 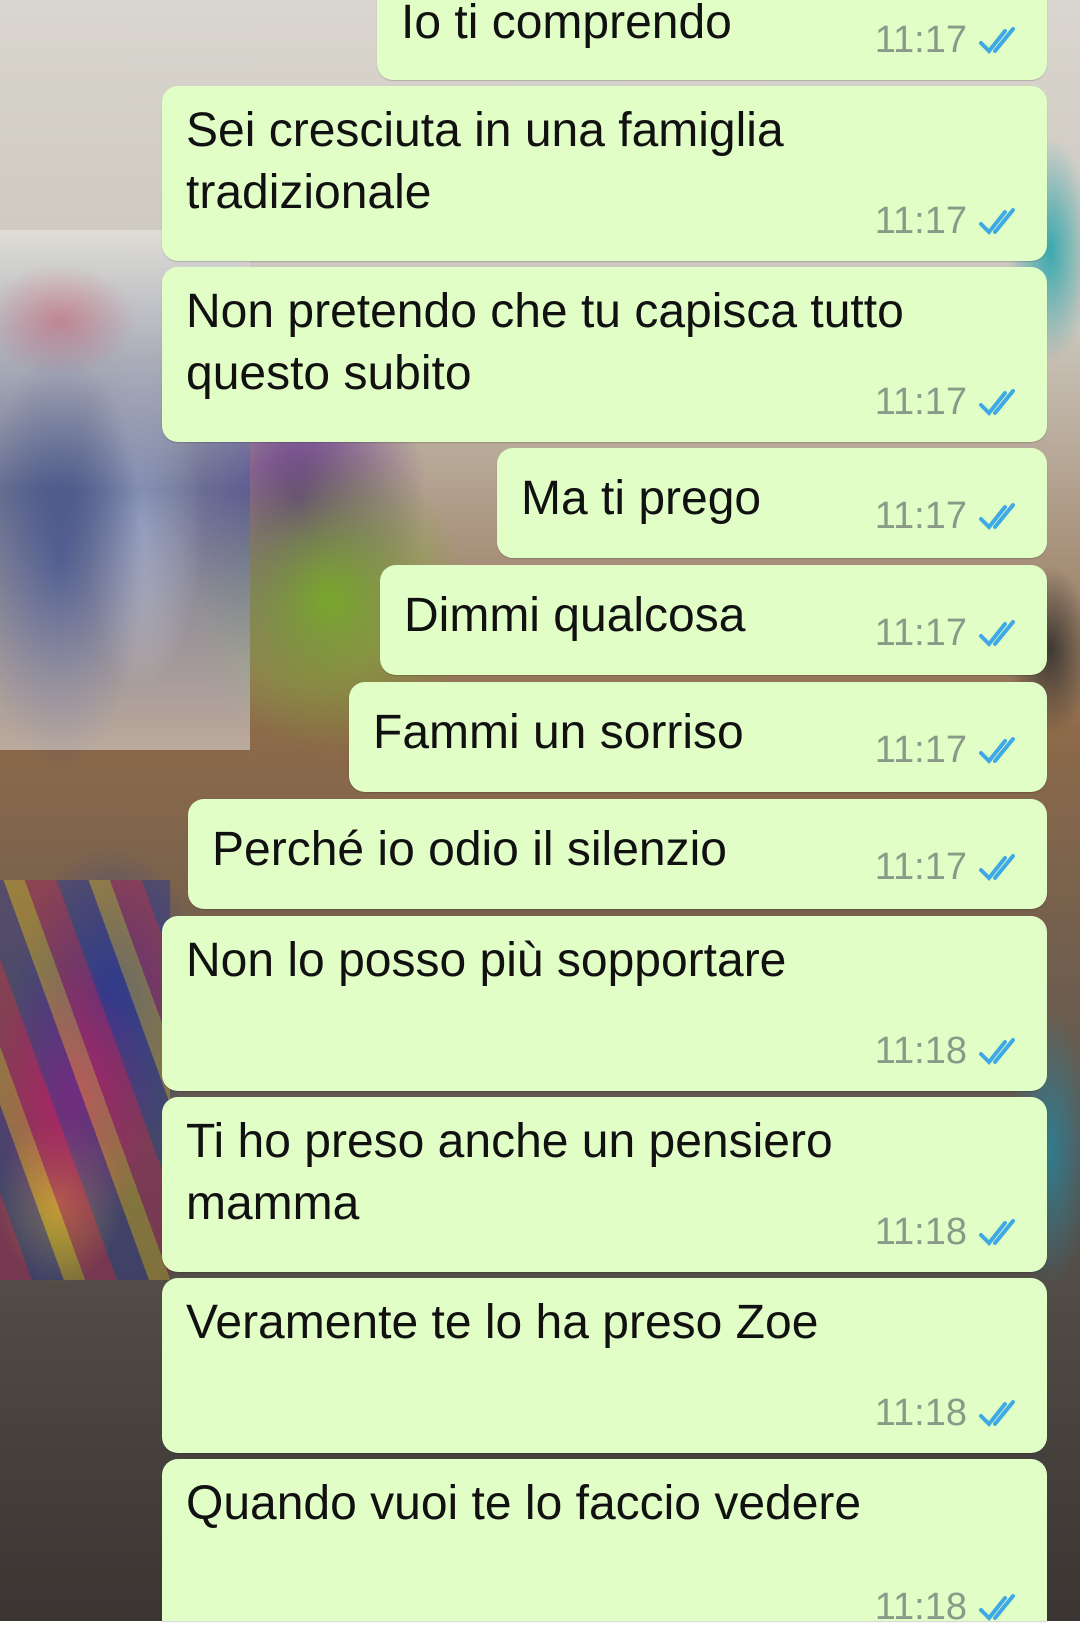 What do you see at coordinates (486, 960) in the screenshot?
I see `message-text: Non lo posso più sopportare` at bounding box center [486, 960].